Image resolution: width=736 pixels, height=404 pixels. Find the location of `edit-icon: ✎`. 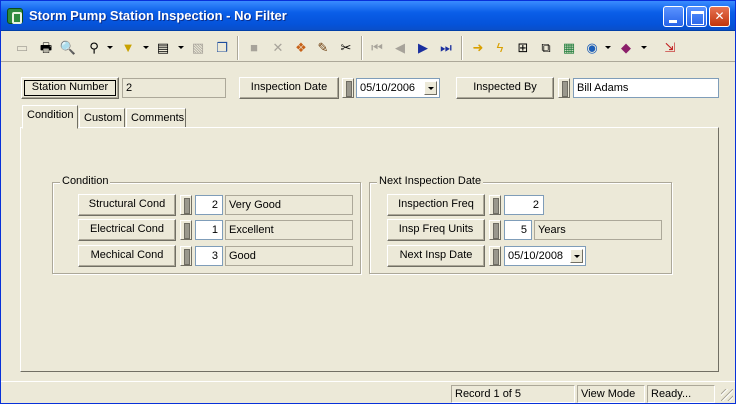

edit-icon: ✎ is located at coordinates (323, 48).